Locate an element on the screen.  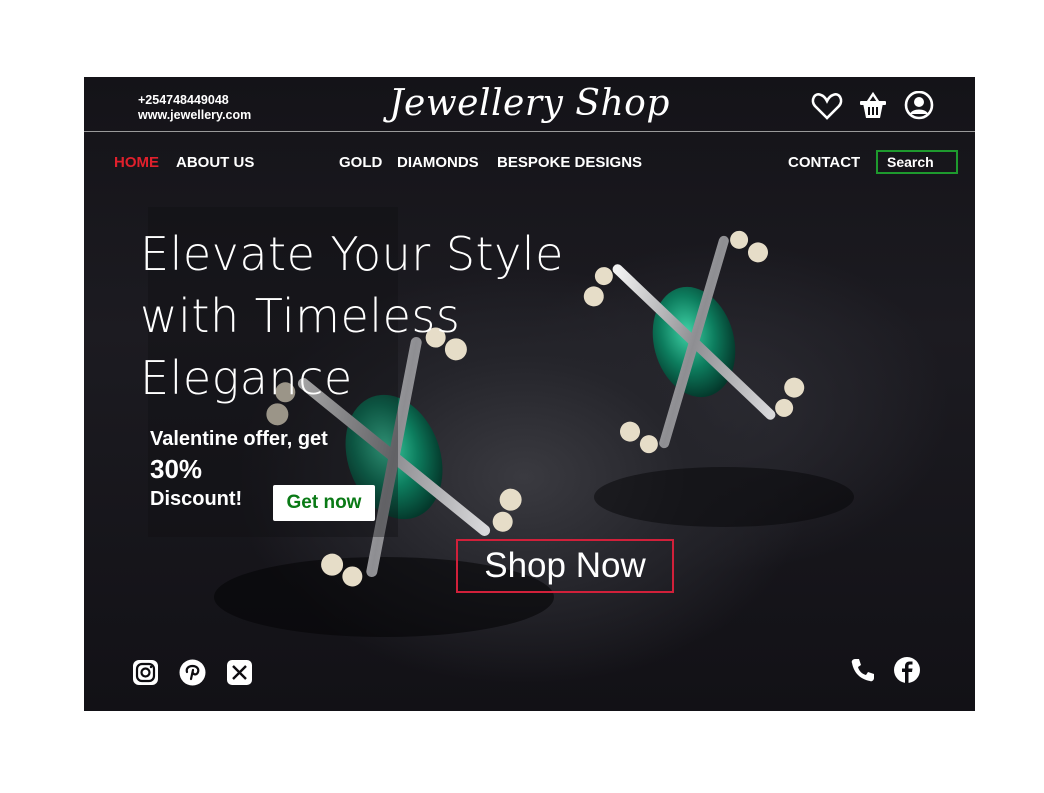
social-links is located at coordinates (192, 672).